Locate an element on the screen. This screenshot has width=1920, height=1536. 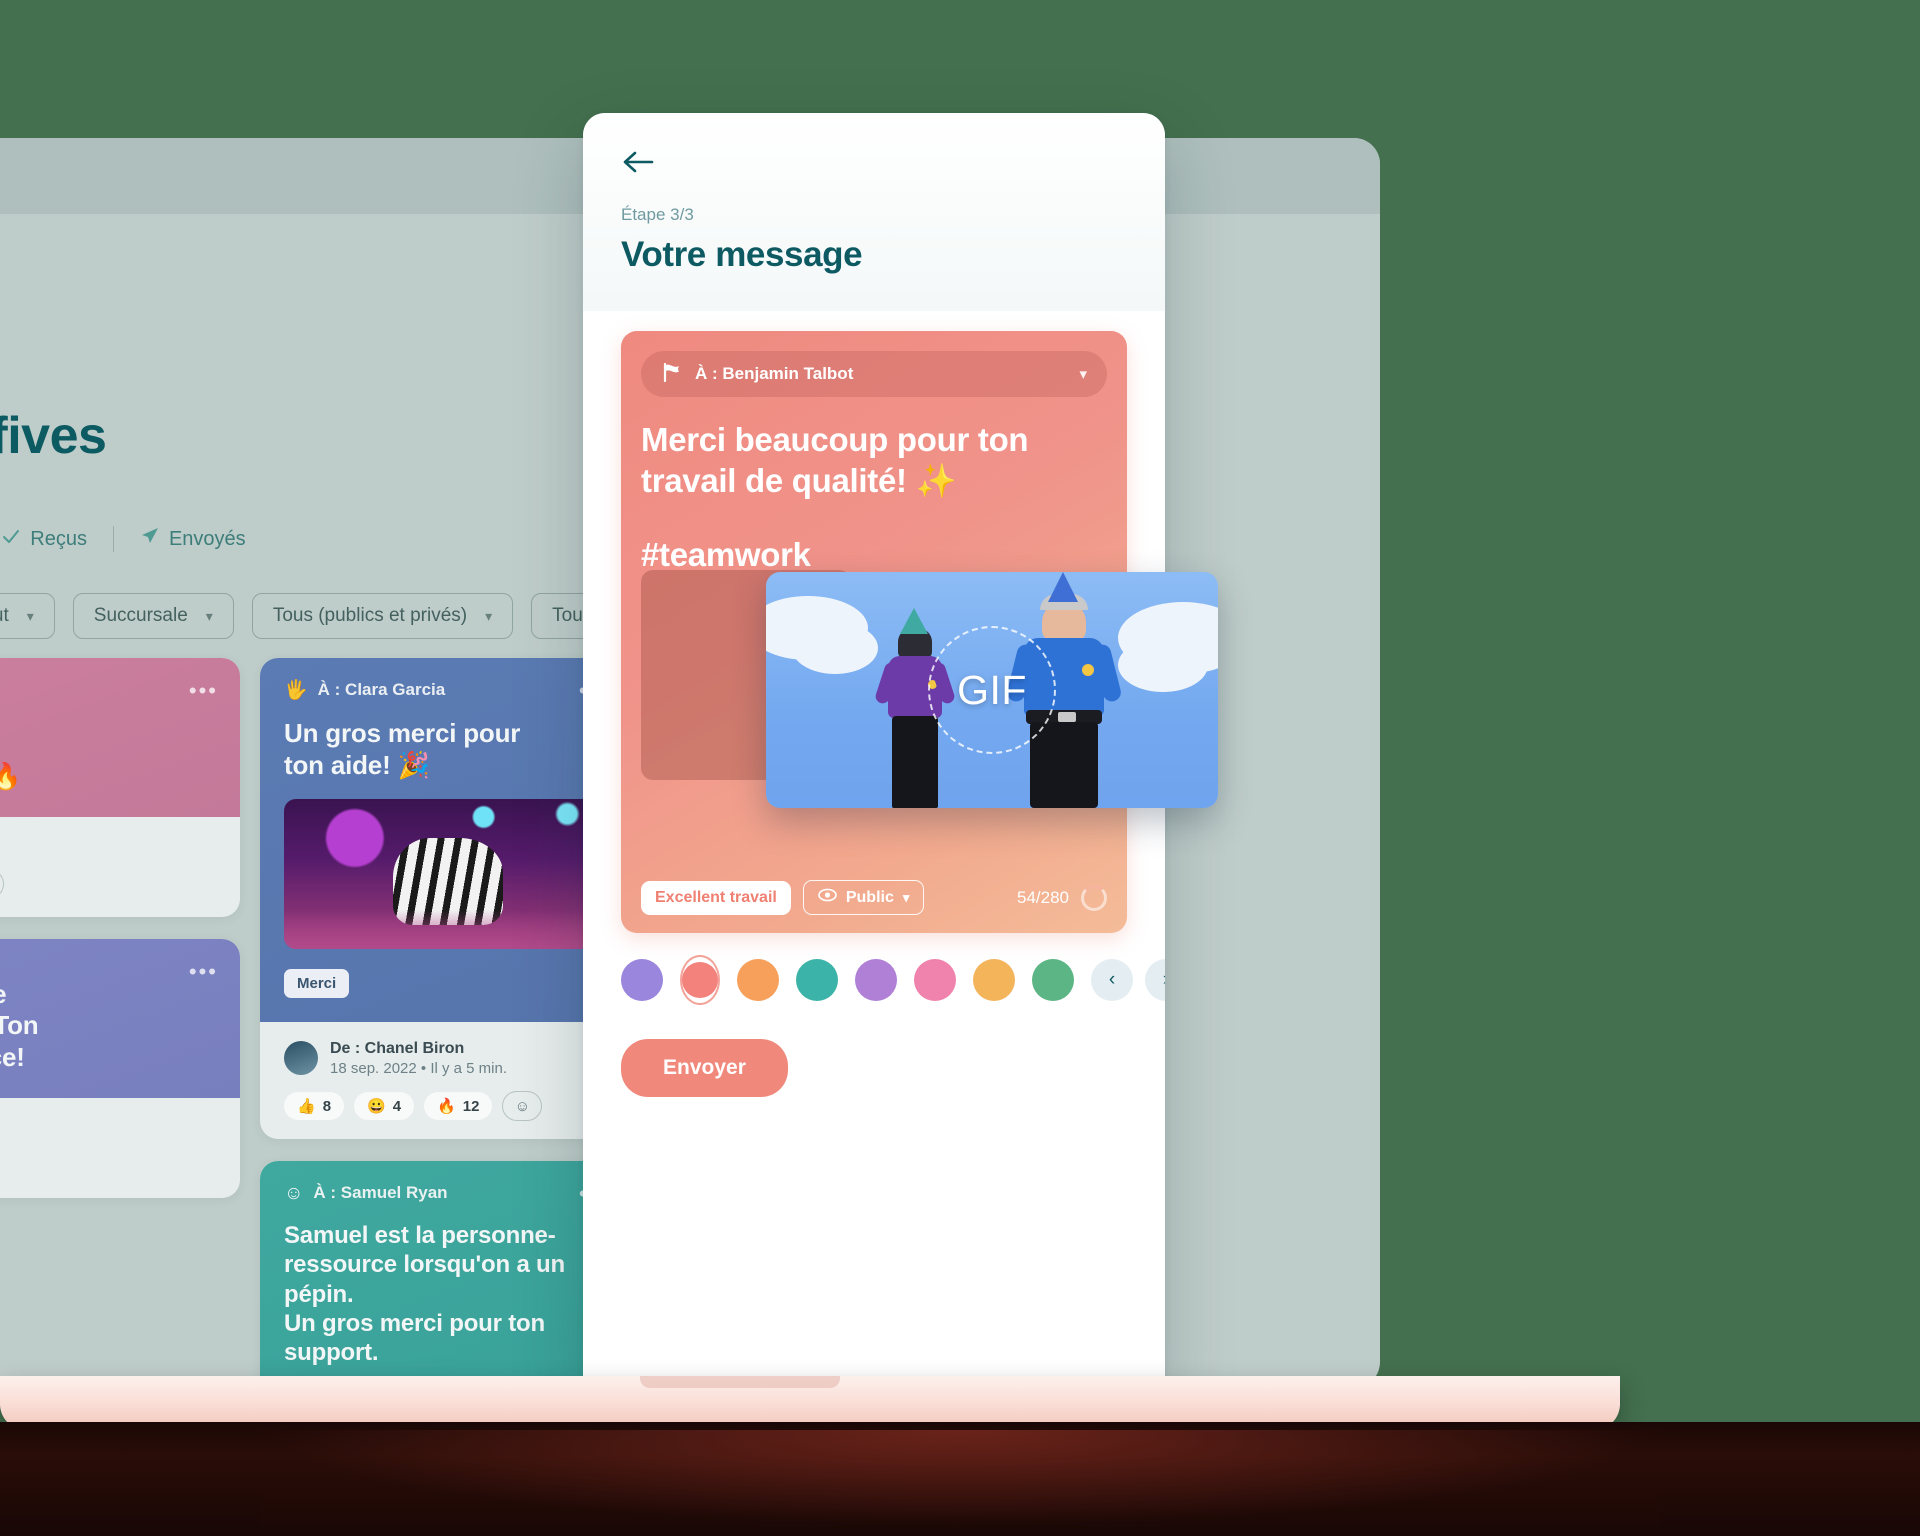
filter-visibility-label: Tous (publics et privés) is located at coordinates (370, 615).